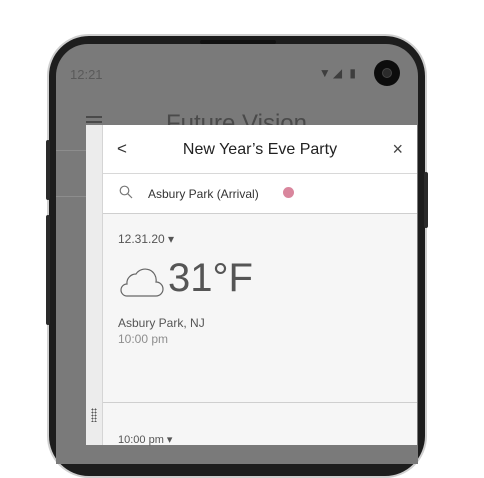 Image resolution: width=484 pixels, height=478 pixels. What do you see at coordinates (86, 74) in the screenshot?
I see `status-time: 12:21` at bounding box center [86, 74].